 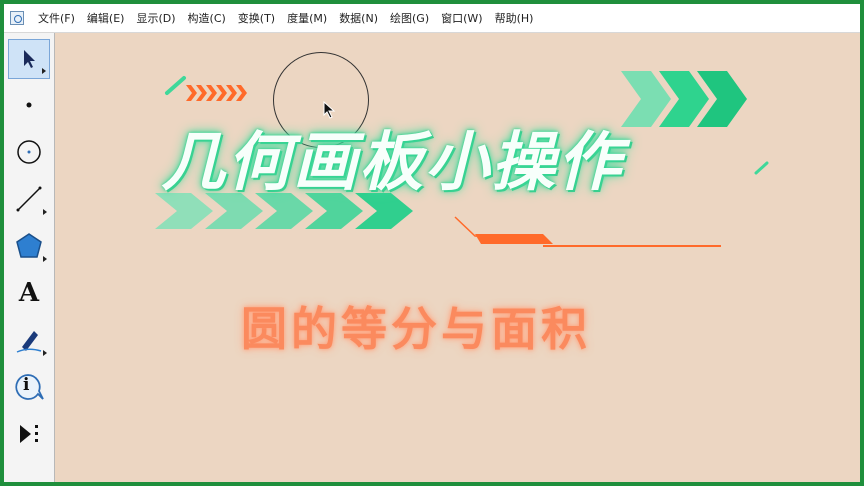 I want to click on arrow-select-tool, so click(x=29, y=59).